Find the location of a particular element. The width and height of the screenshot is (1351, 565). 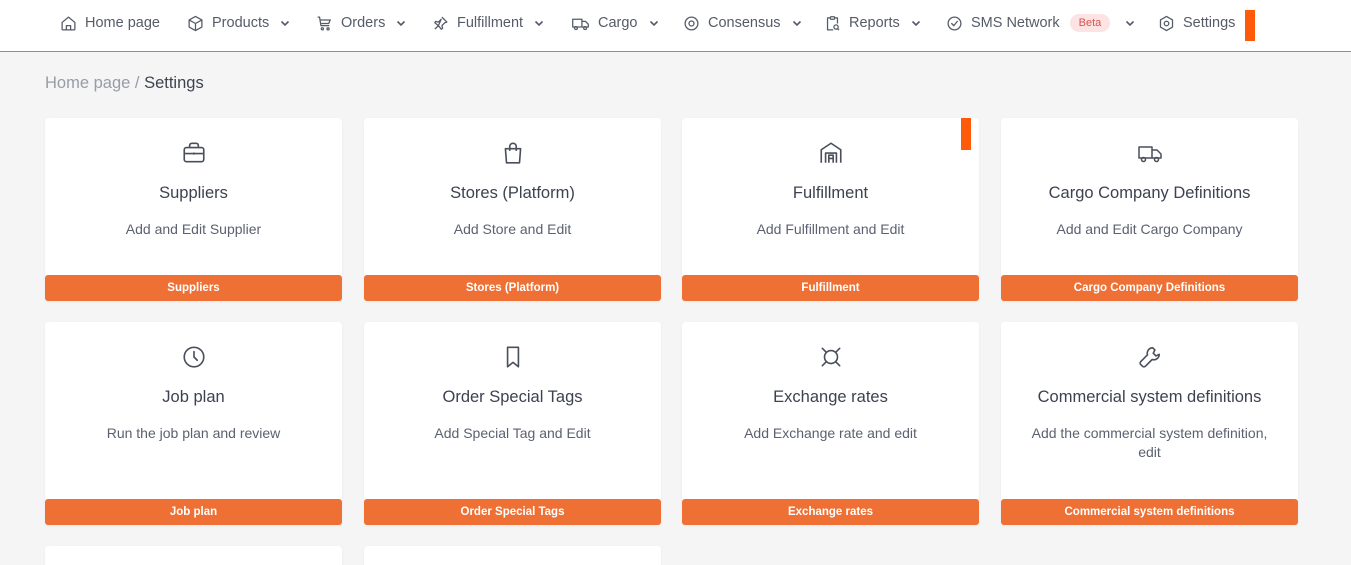

card-title: Job plan is located at coordinates (193, 397).